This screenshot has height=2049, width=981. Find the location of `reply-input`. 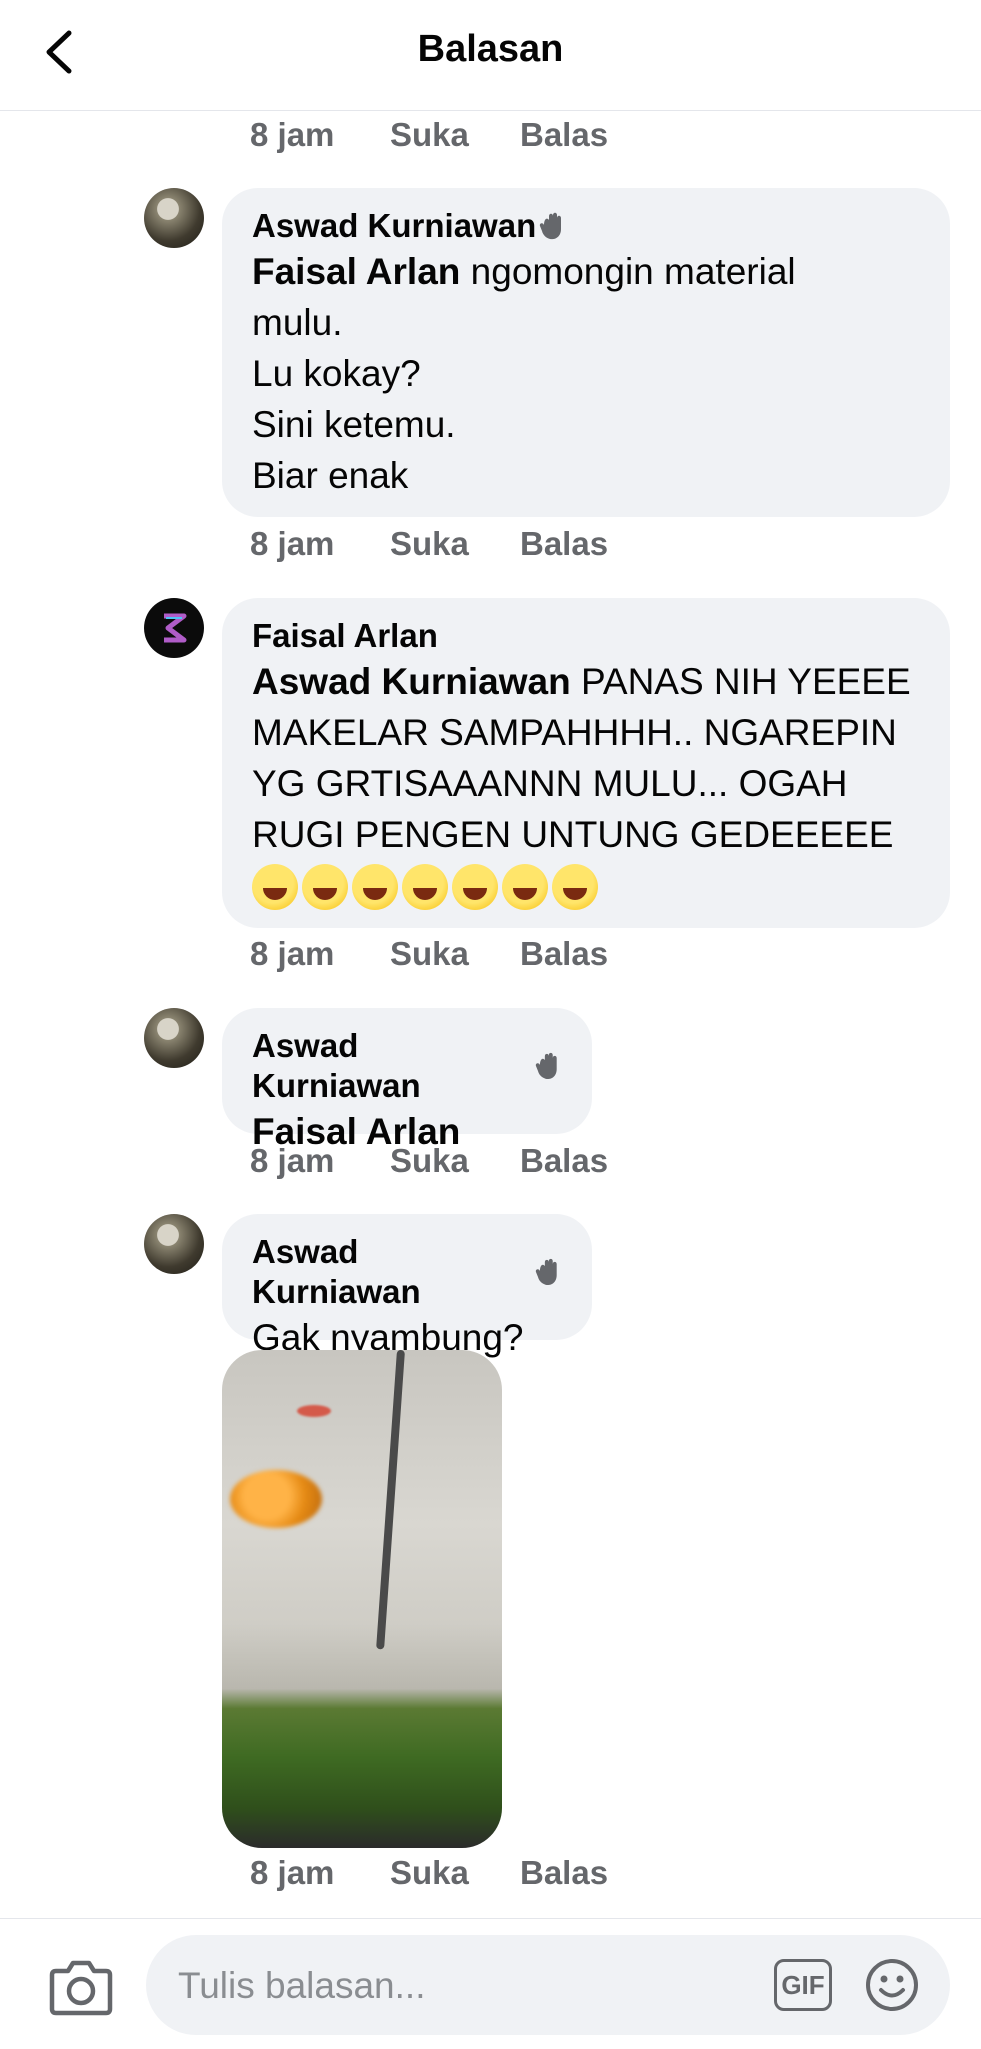

reply-input is located at coordinates (458, 1986).